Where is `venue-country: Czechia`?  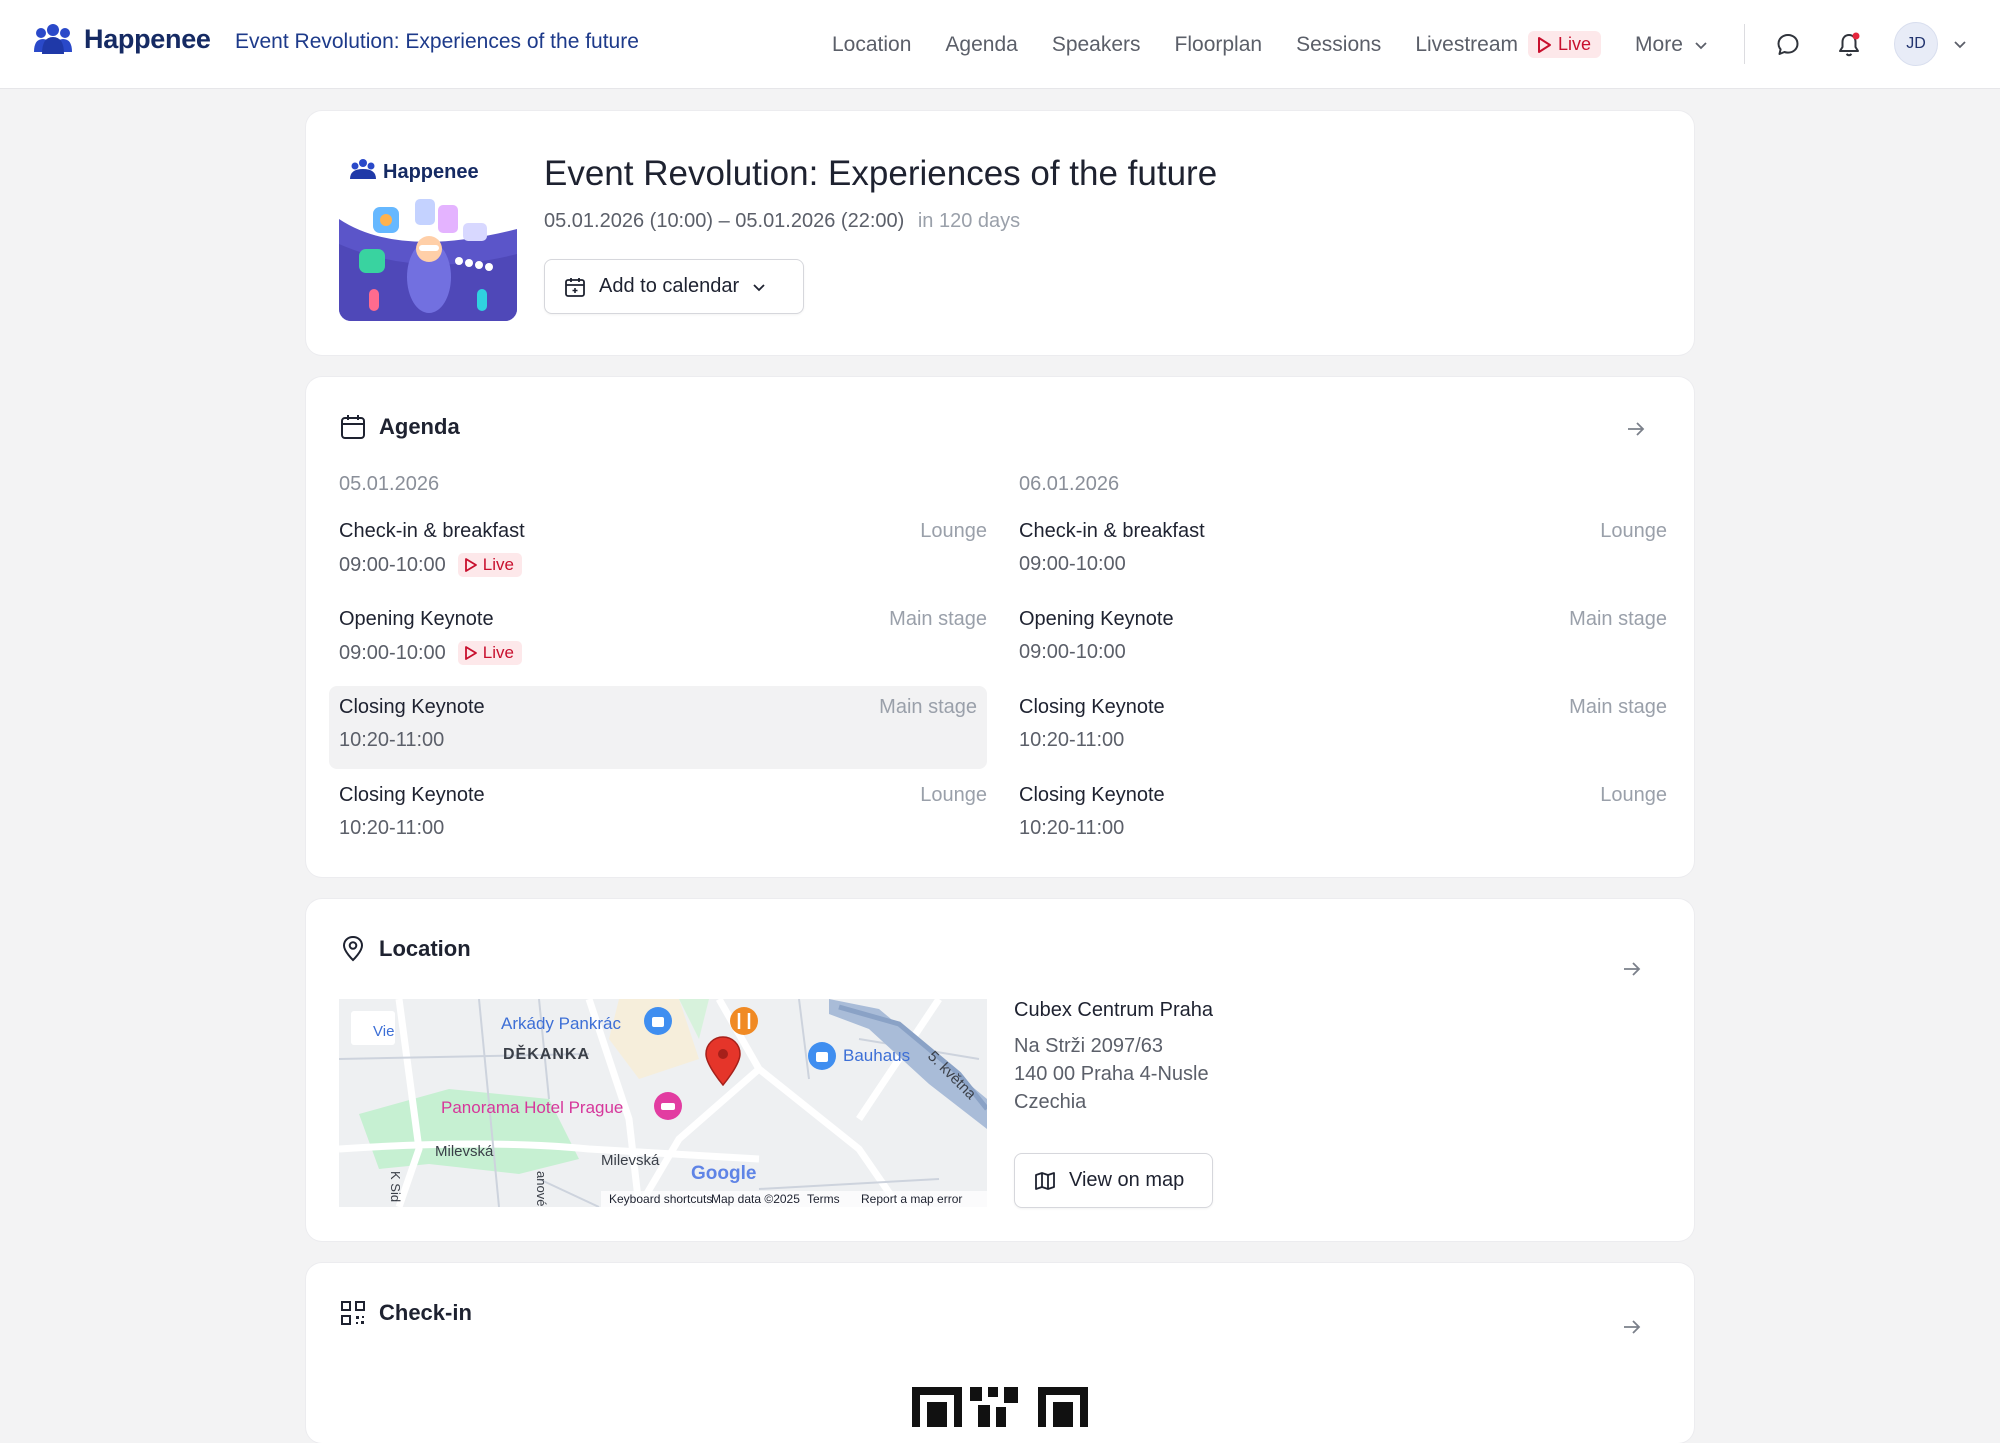 venue-country: Czechia is located at coordinates (1050, 1102).